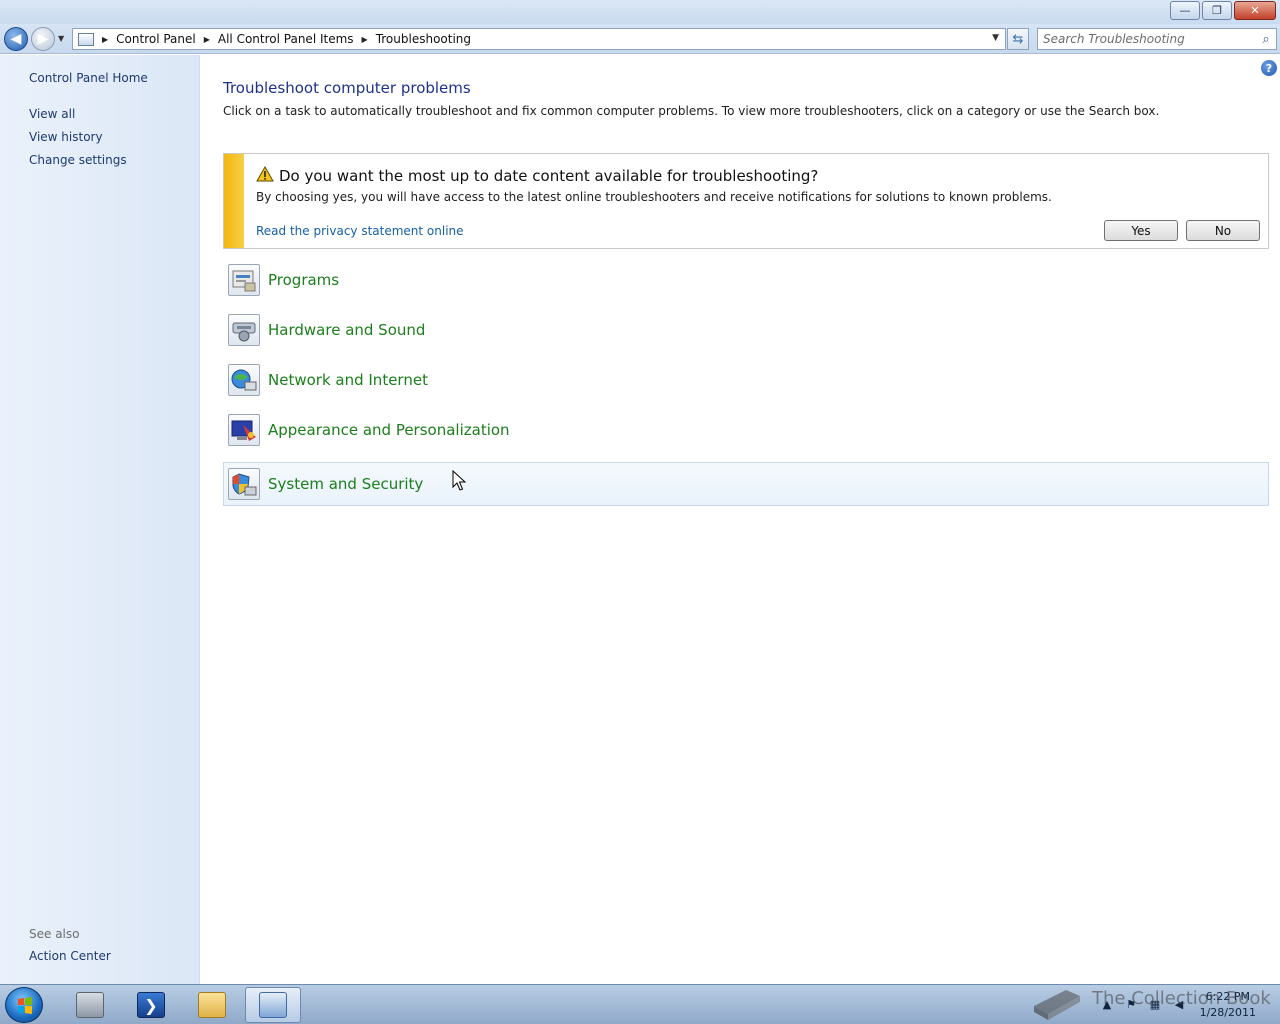  I want to click on breadcrumb-troubleshooting: Troubleshooting, so click(423, 39).